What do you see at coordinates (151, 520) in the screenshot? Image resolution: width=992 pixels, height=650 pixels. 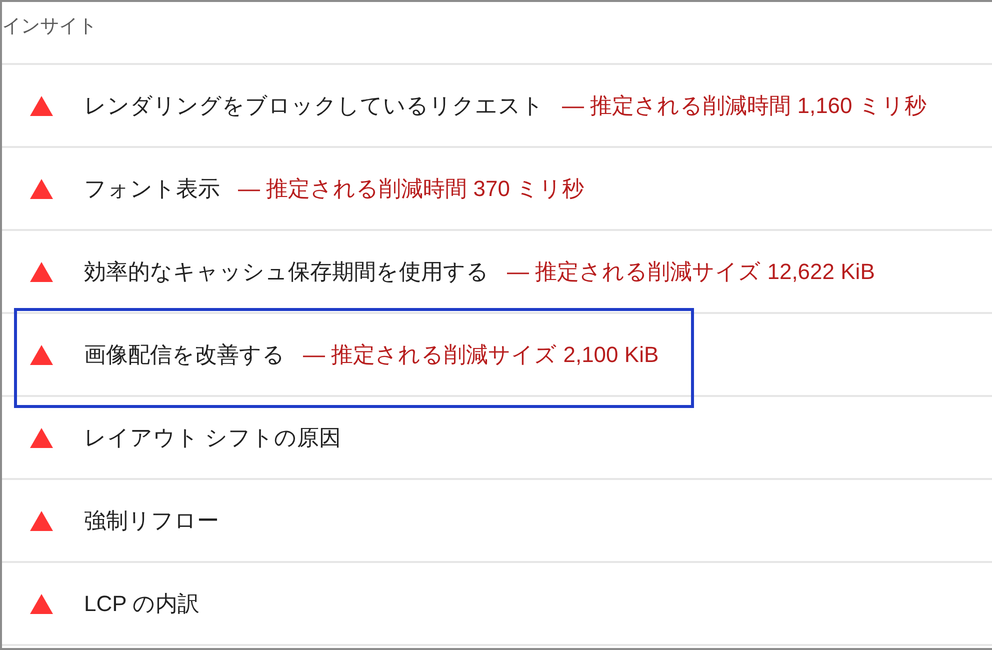 I see `insight-title: 強制リフロー` at bounding box center [151, 520].